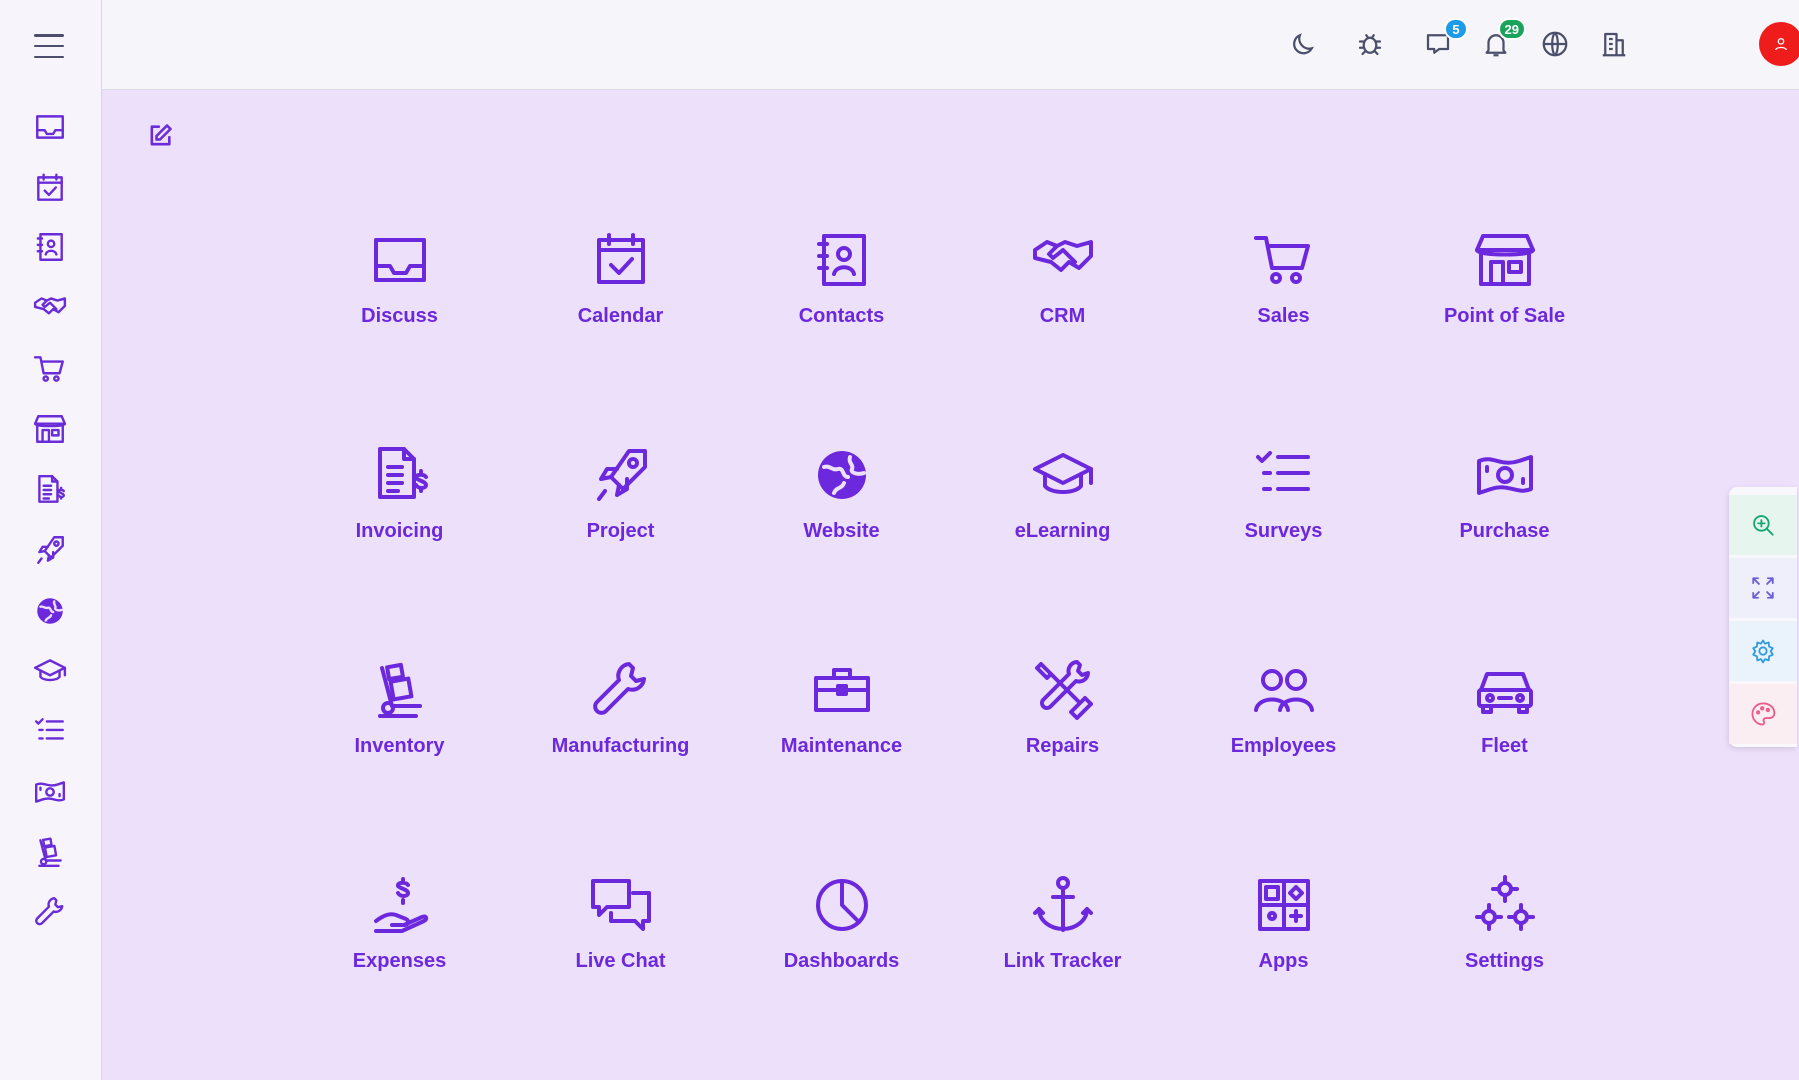  Describe the element at coordinates (1763, 588) in the screenshot. I see `fullscreen-button` at that location.